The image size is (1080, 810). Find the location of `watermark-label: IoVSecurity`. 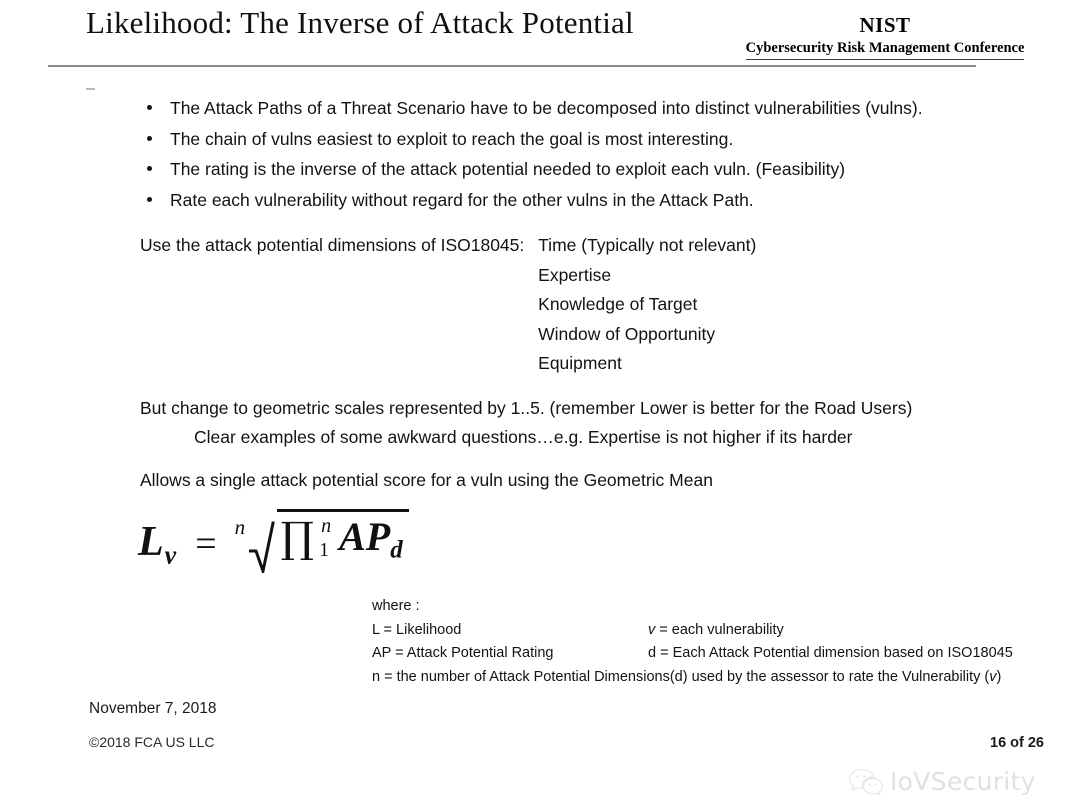

watermark-label: IoVSecurity is located at coordinates (963, 781).